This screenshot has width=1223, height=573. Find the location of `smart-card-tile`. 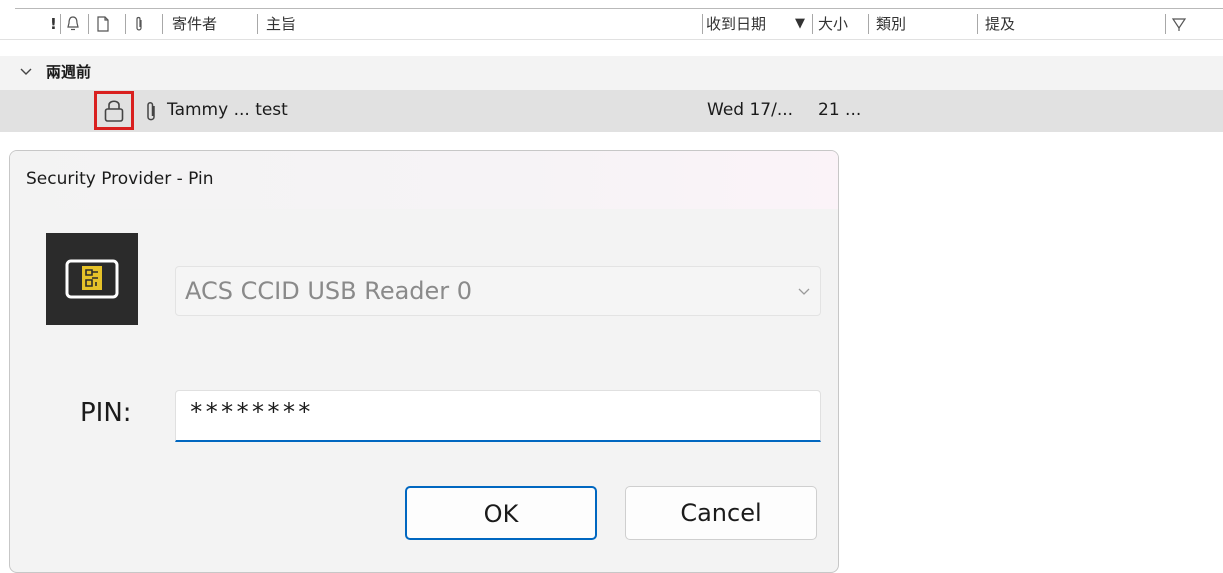

smart-card-tile is located at coordinates (92, 279).